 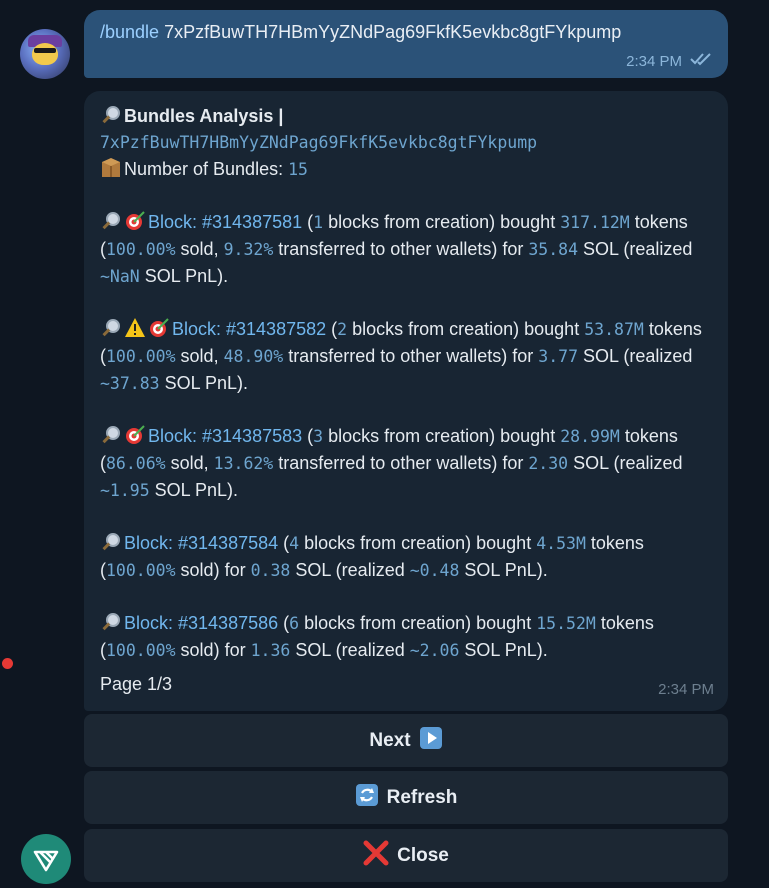 I want to click on bundles-label: Number of Bundles:, so click(x=204, y=169).